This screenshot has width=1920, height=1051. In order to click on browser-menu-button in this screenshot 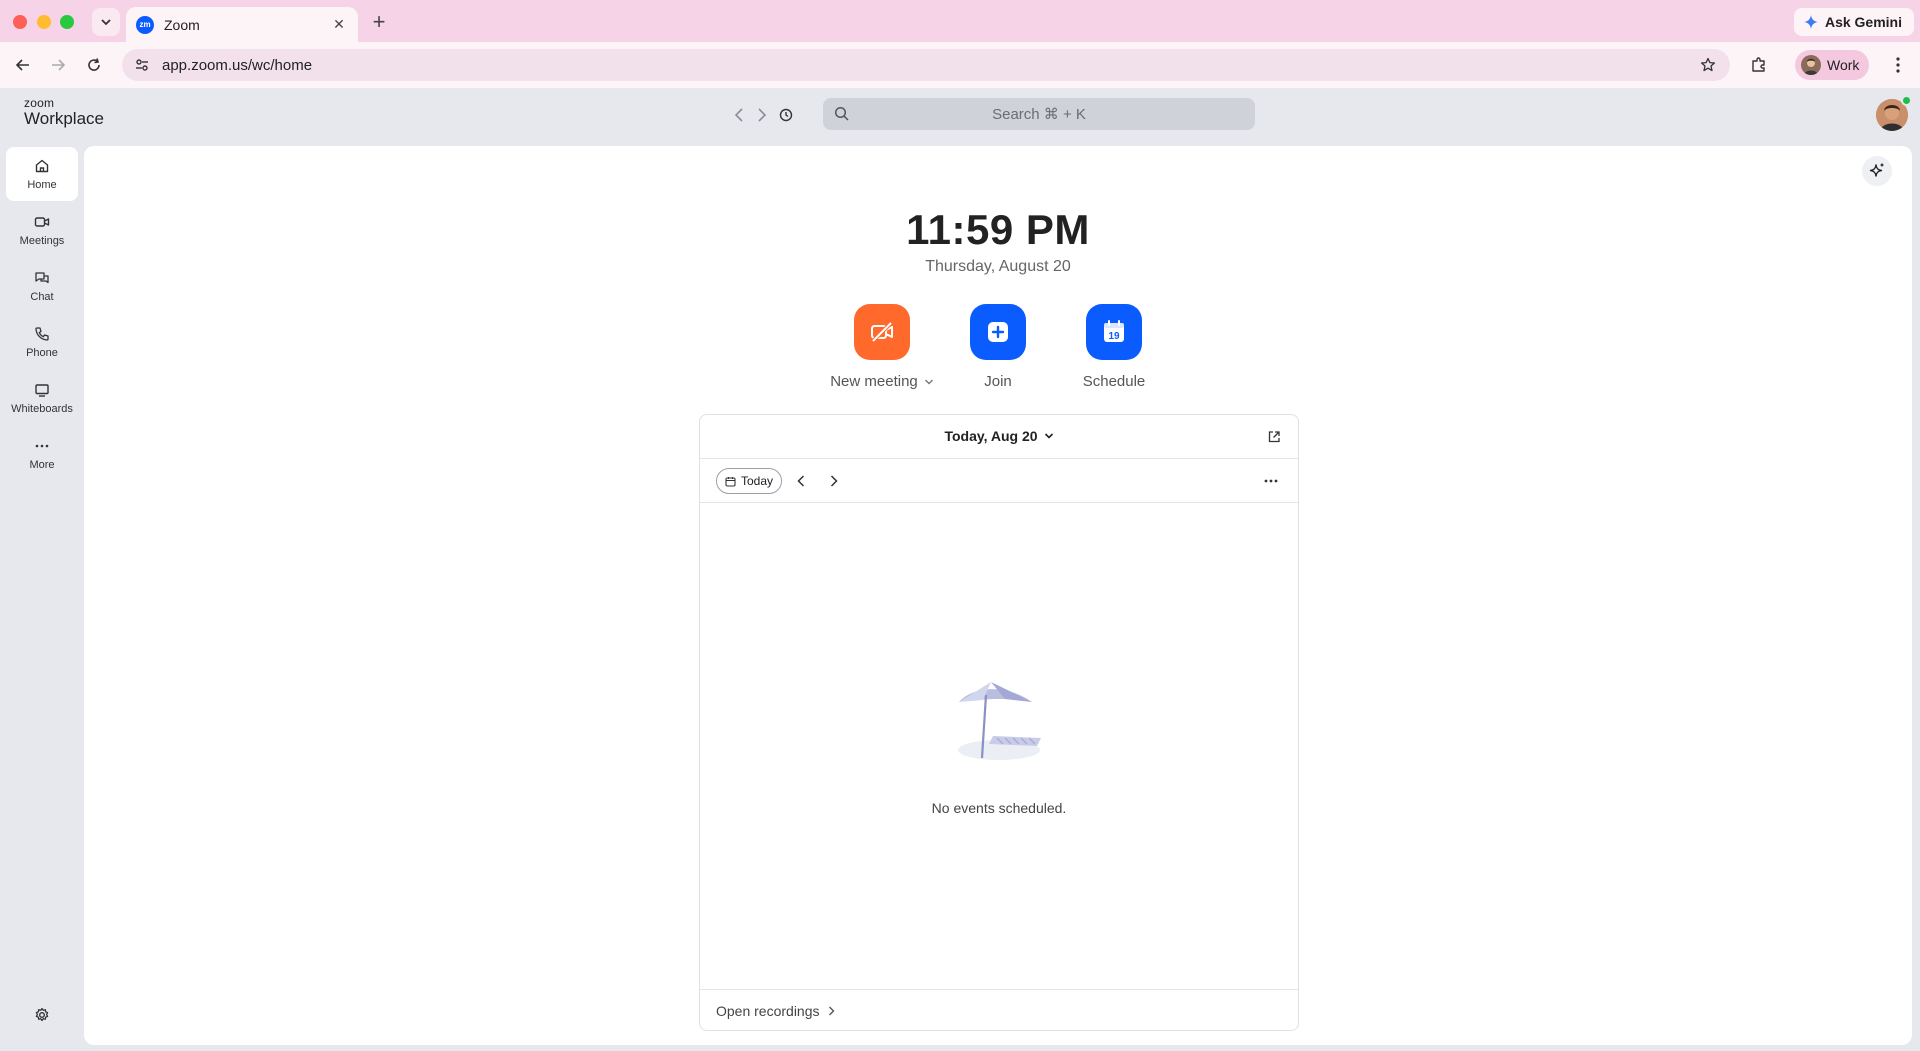, I will do `click(1898, 65)`.